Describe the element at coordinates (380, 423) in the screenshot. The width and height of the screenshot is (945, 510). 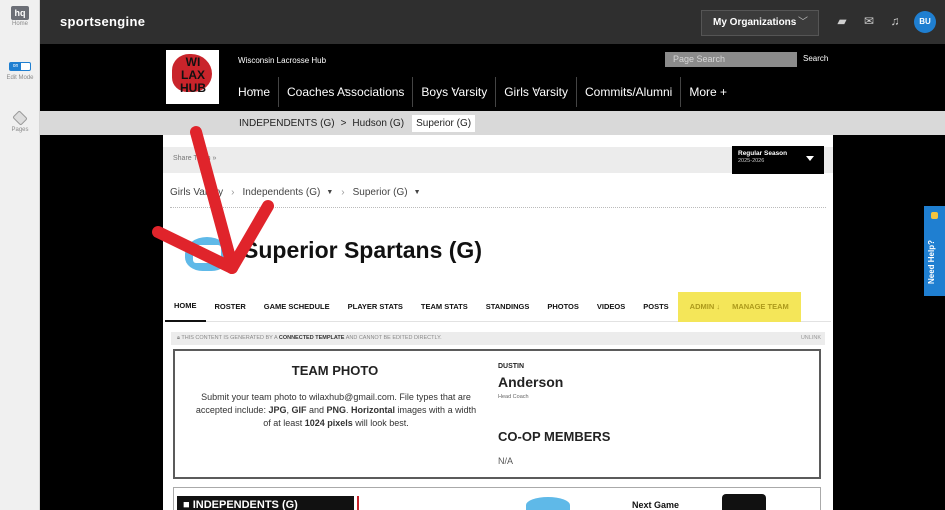
I see `photo-line3b: will look best.` at that location.